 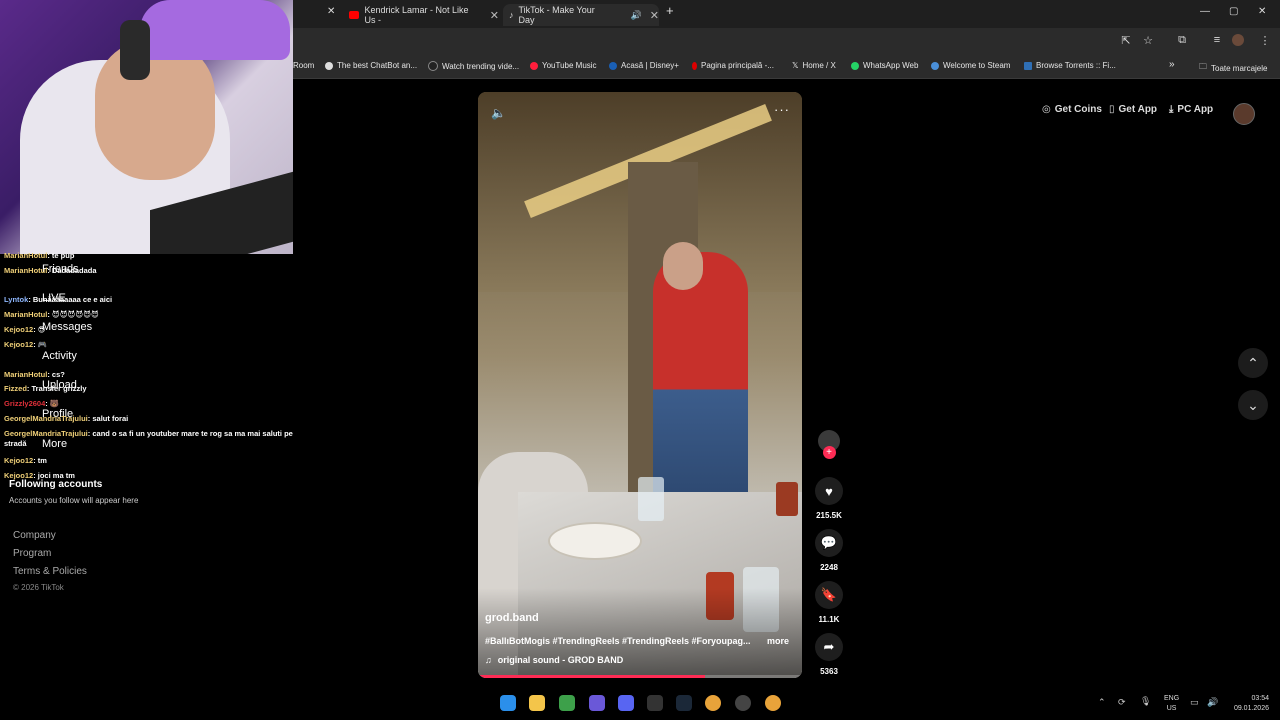 What do you see at coordinates (1205, 11) in the screenshot?
I see `minimize-icon: —` at bounding box center [1205, 11].